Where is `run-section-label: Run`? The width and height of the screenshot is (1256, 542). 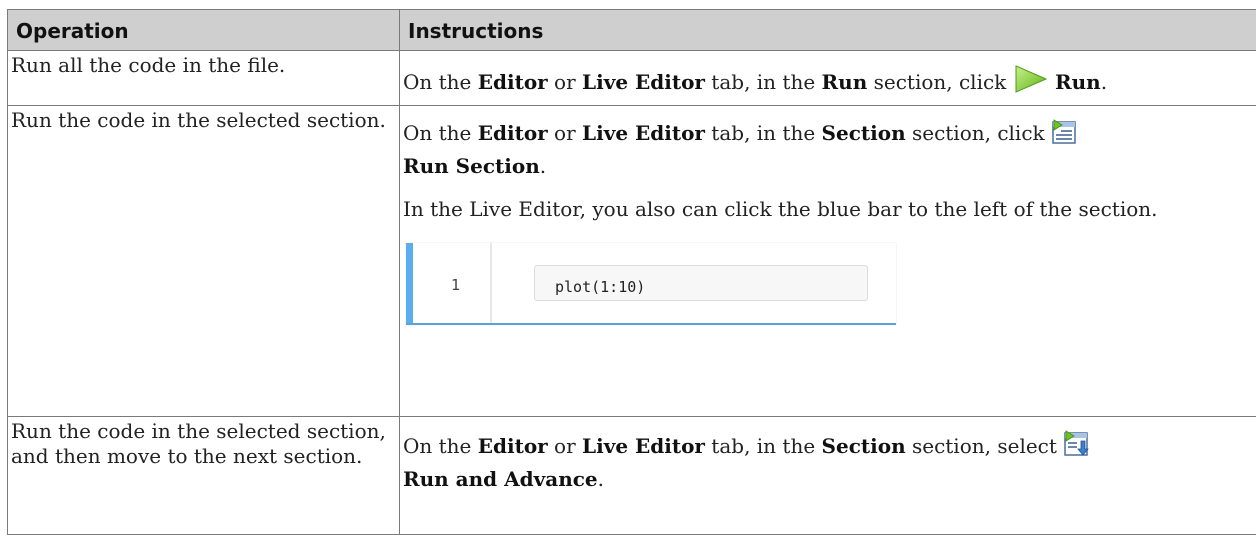 run-section-label: Run is located at coordinates (844, 82).